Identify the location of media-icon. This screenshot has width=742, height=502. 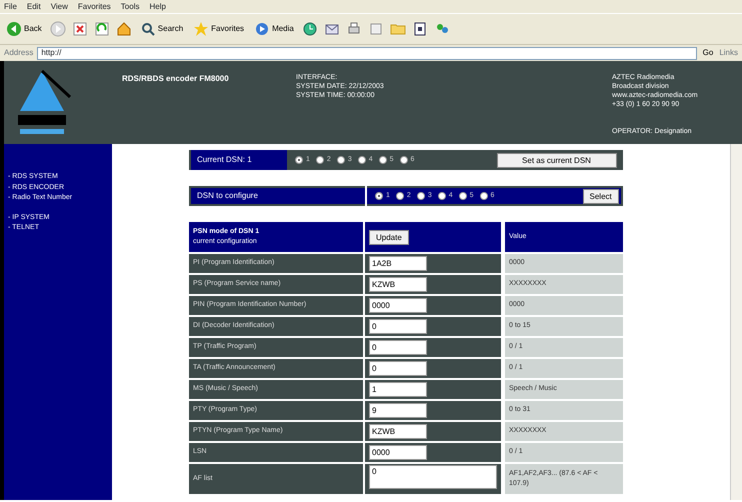
(262, 29).